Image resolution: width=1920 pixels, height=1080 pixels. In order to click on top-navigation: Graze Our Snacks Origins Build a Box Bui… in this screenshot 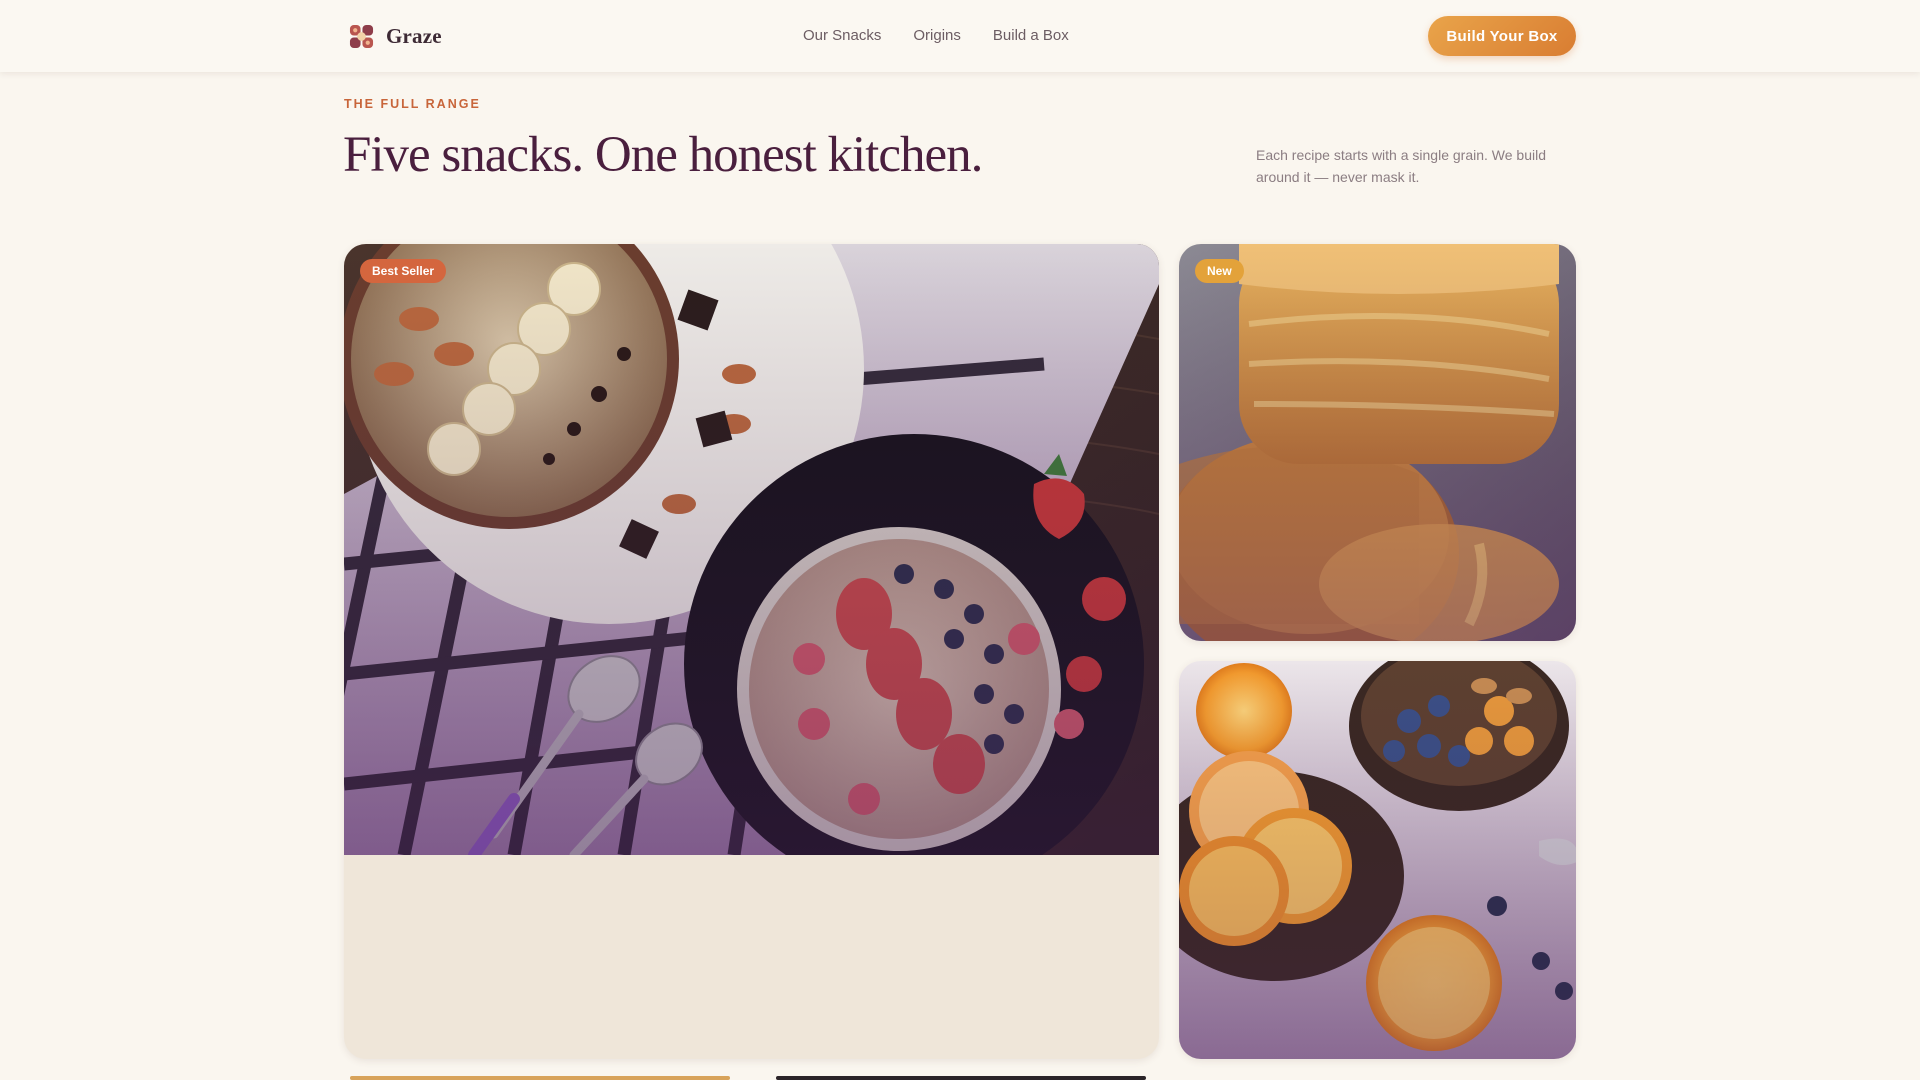, I will do `click(960, 36)`.